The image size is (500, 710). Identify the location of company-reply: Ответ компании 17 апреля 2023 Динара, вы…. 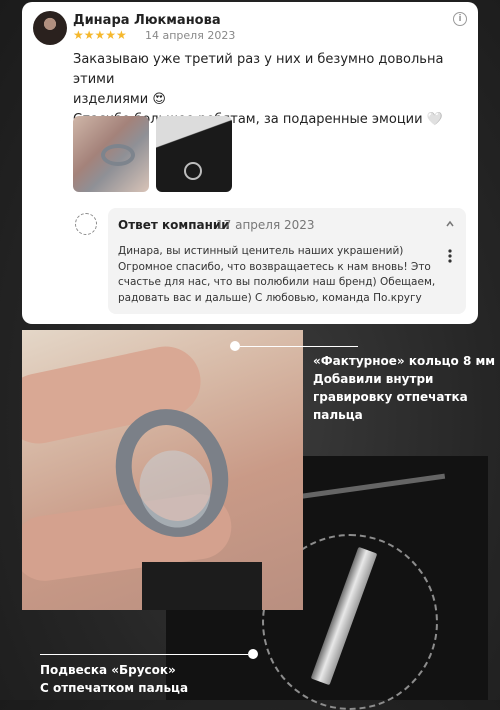
(287, 261).